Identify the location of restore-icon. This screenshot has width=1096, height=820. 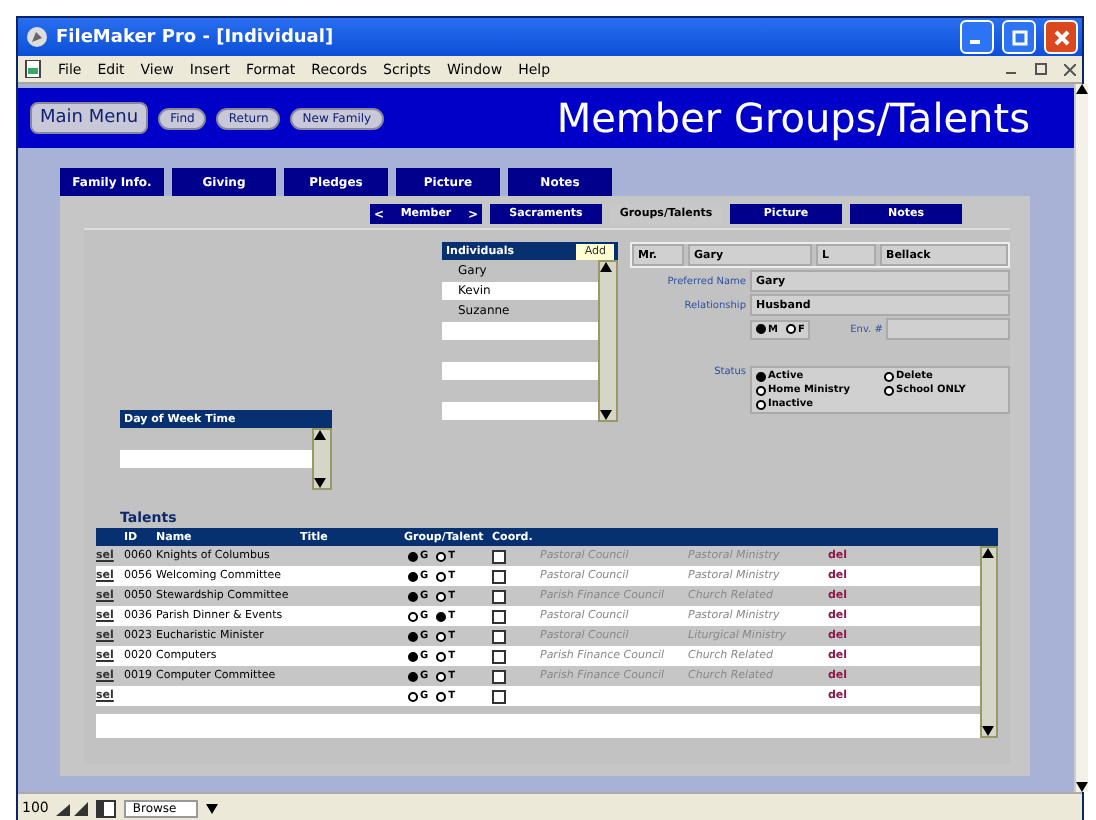
(1041, 69).